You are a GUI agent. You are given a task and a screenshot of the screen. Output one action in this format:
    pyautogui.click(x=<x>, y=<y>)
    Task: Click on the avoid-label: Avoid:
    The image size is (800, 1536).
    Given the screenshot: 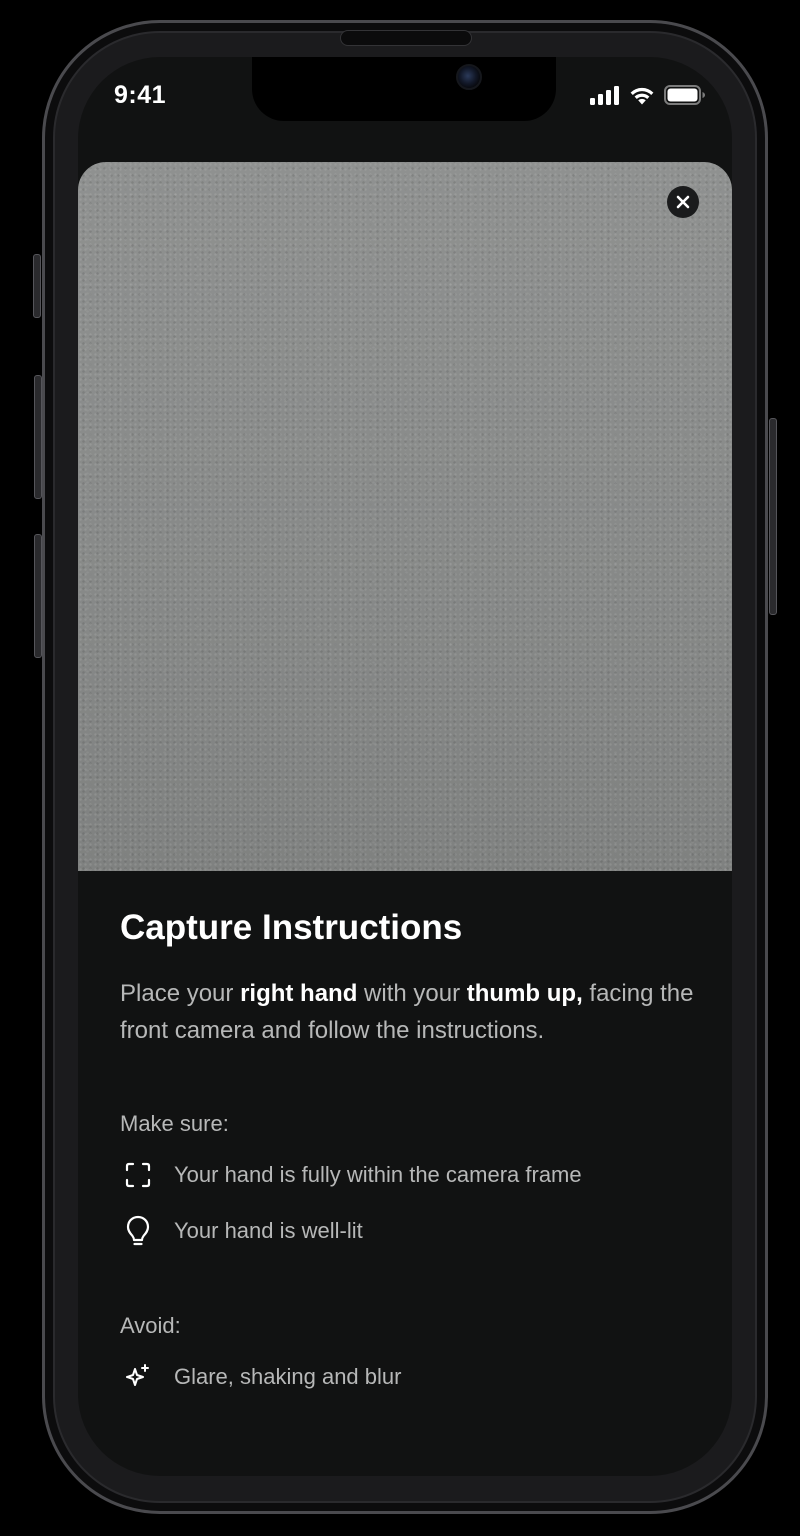 What is the action you would take?
    pyautogui.click(x=150, y=1325)
    